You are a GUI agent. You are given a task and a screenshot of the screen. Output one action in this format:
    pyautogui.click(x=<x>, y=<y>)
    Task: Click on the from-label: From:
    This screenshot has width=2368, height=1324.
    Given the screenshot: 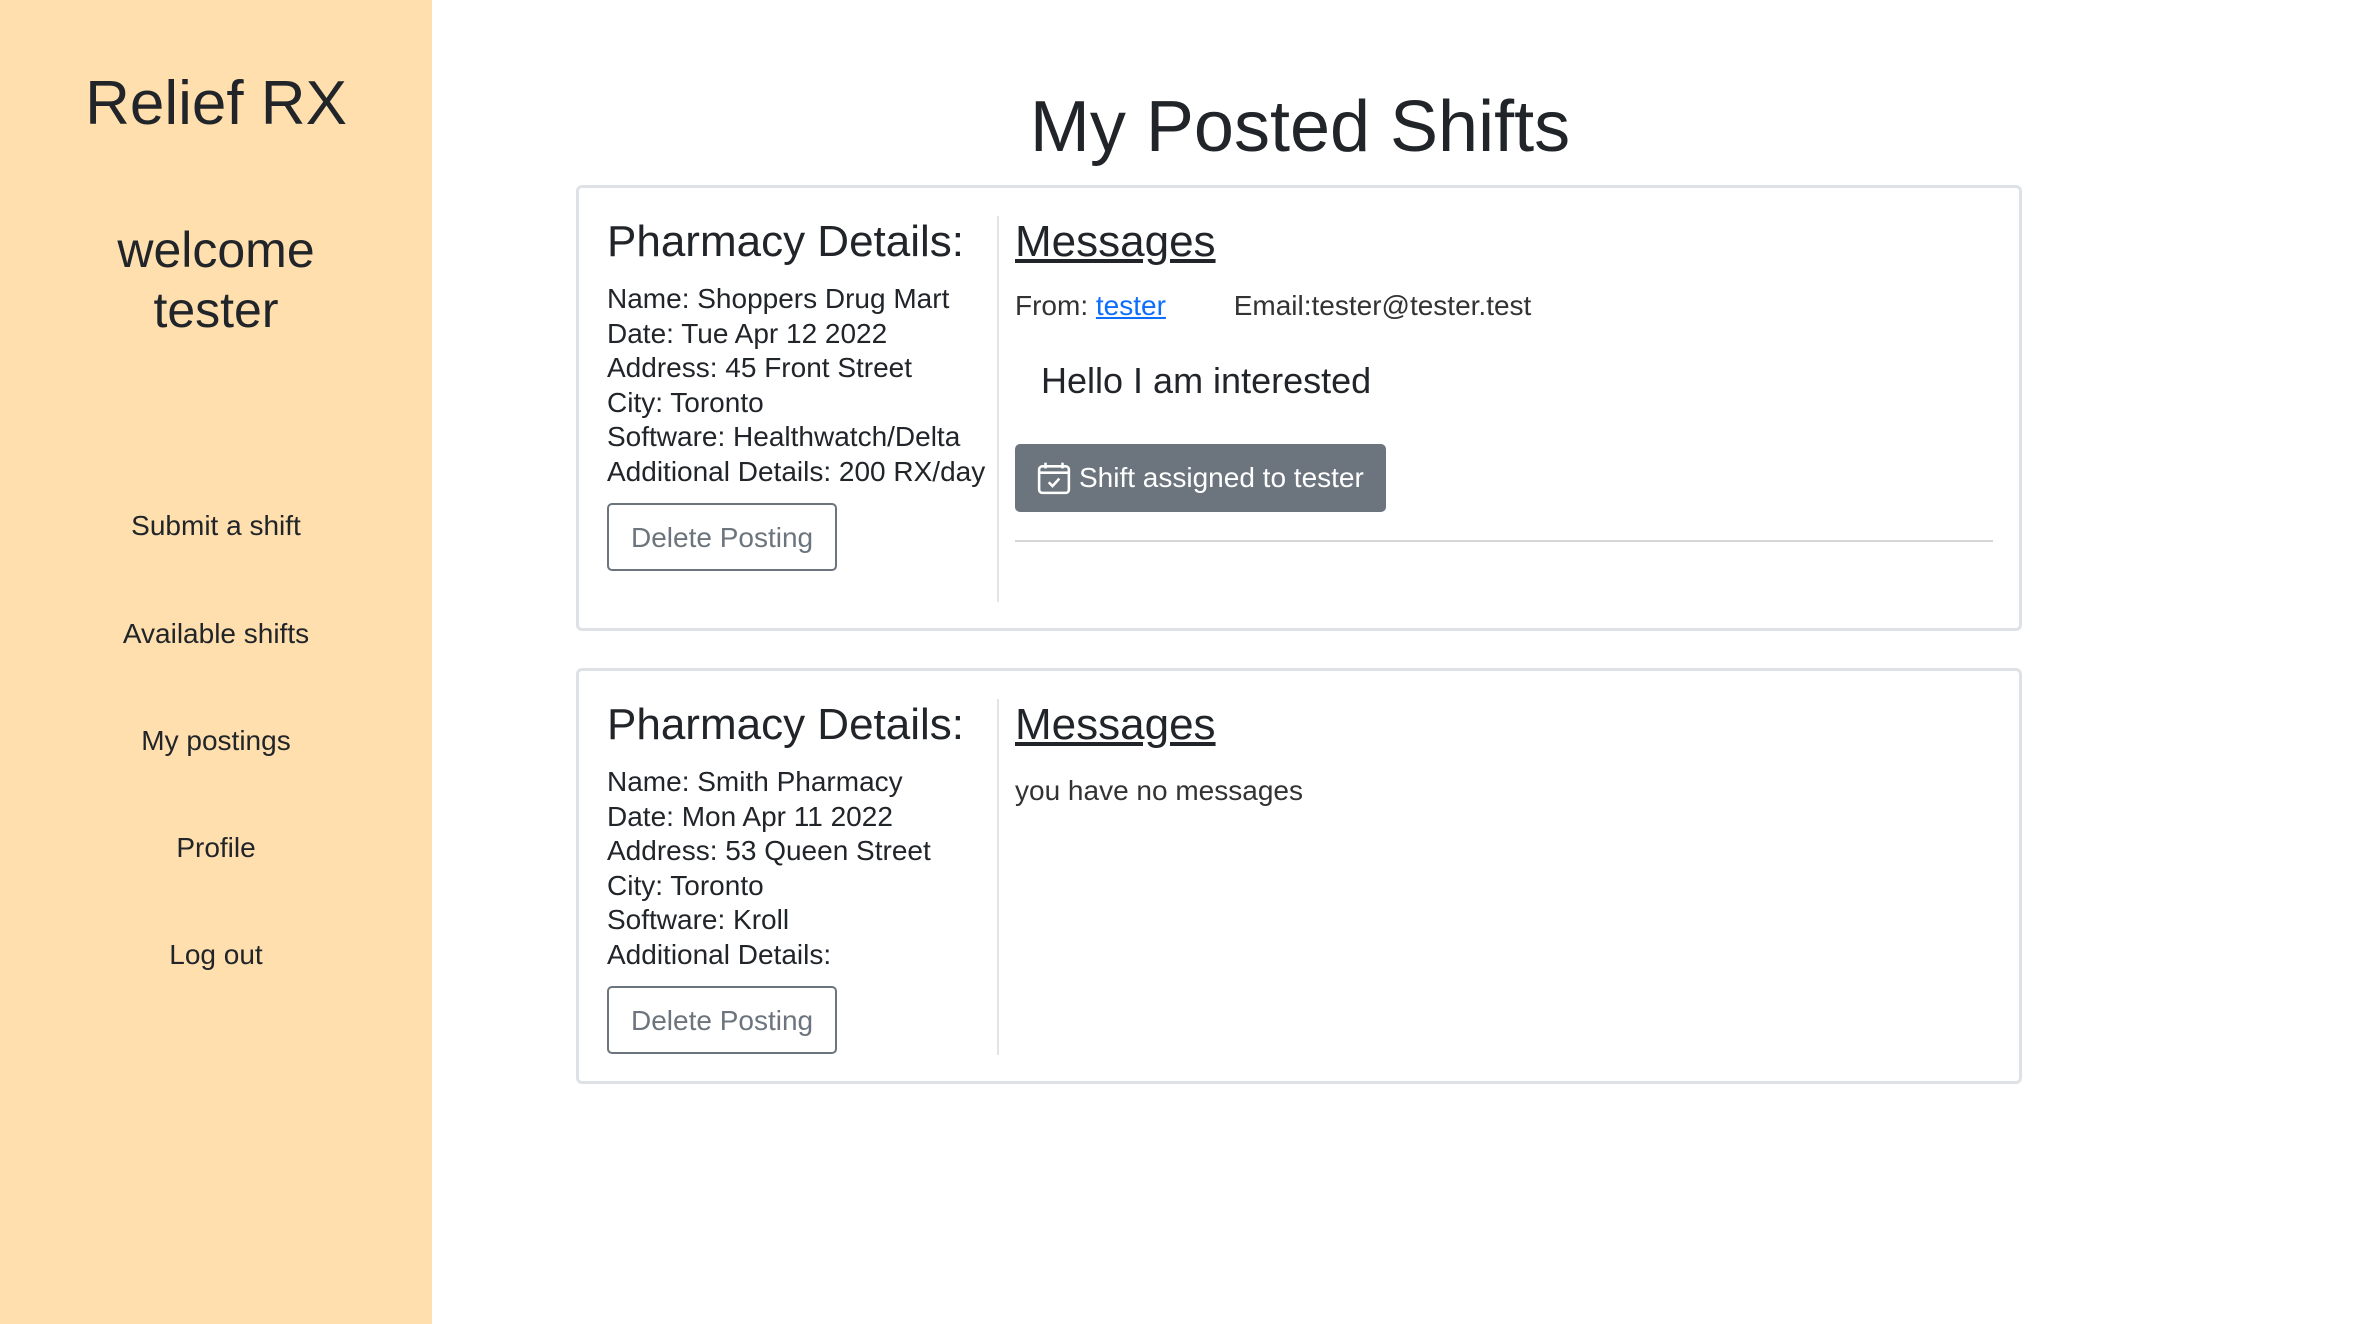 What is the action you would take?
    pyautogui.click(x=1052, y=305)
    